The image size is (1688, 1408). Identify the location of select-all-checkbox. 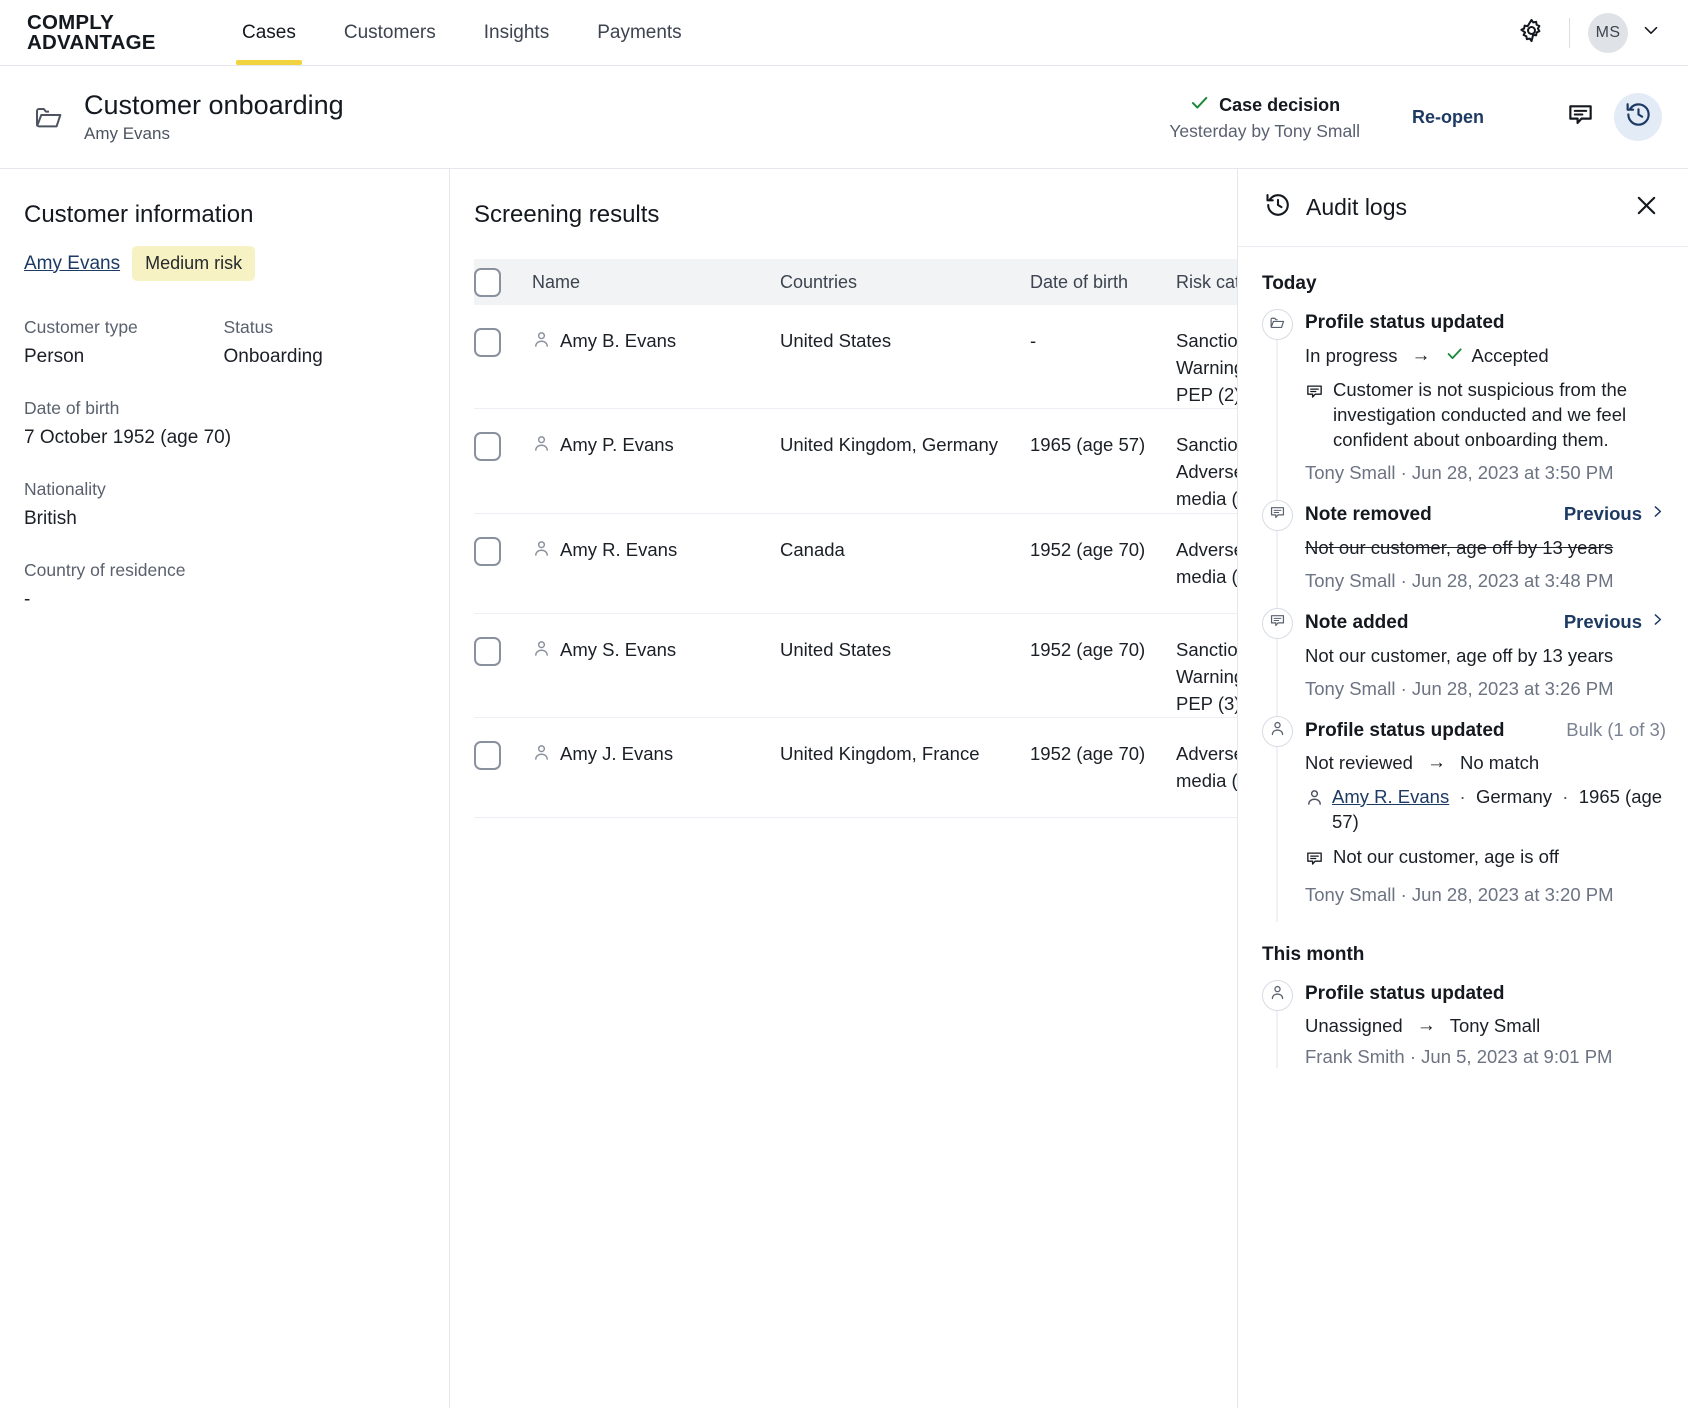
(487, 282).